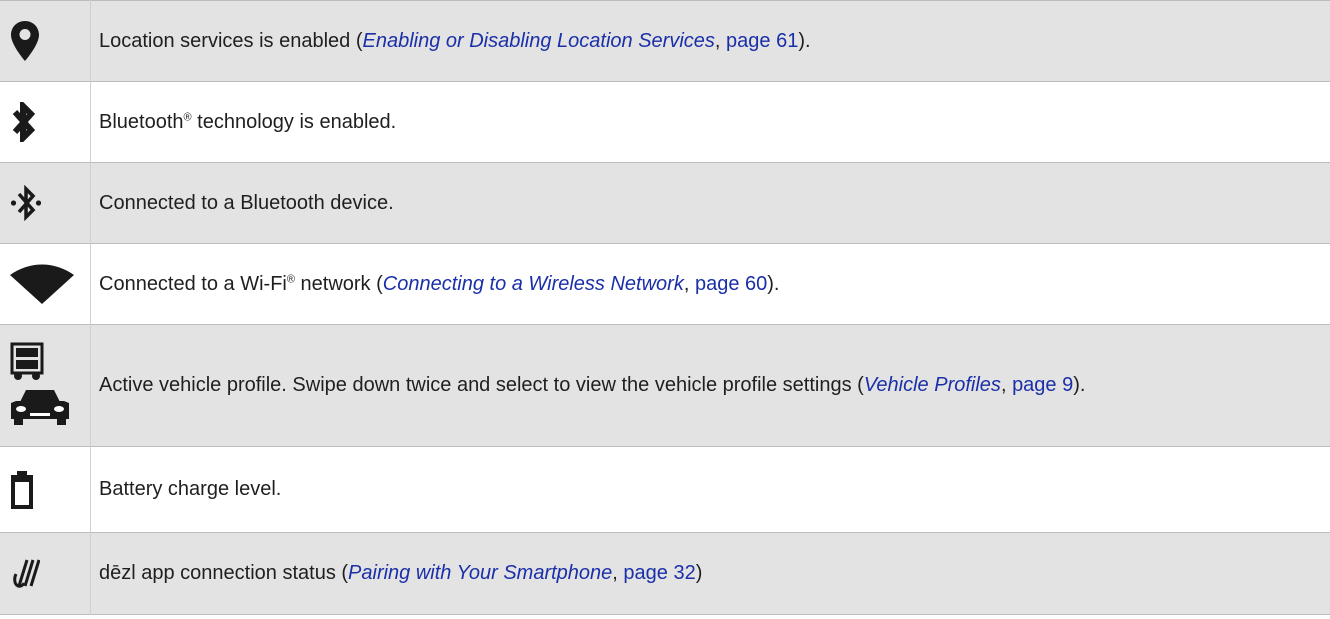 The width and height of the screenshot is (1330, 619). What do you see at coordinates (248, 121) in the screenshot?
I see `row-description: Bluetooth® technology is enabled.` at bounding box center [248, 121].